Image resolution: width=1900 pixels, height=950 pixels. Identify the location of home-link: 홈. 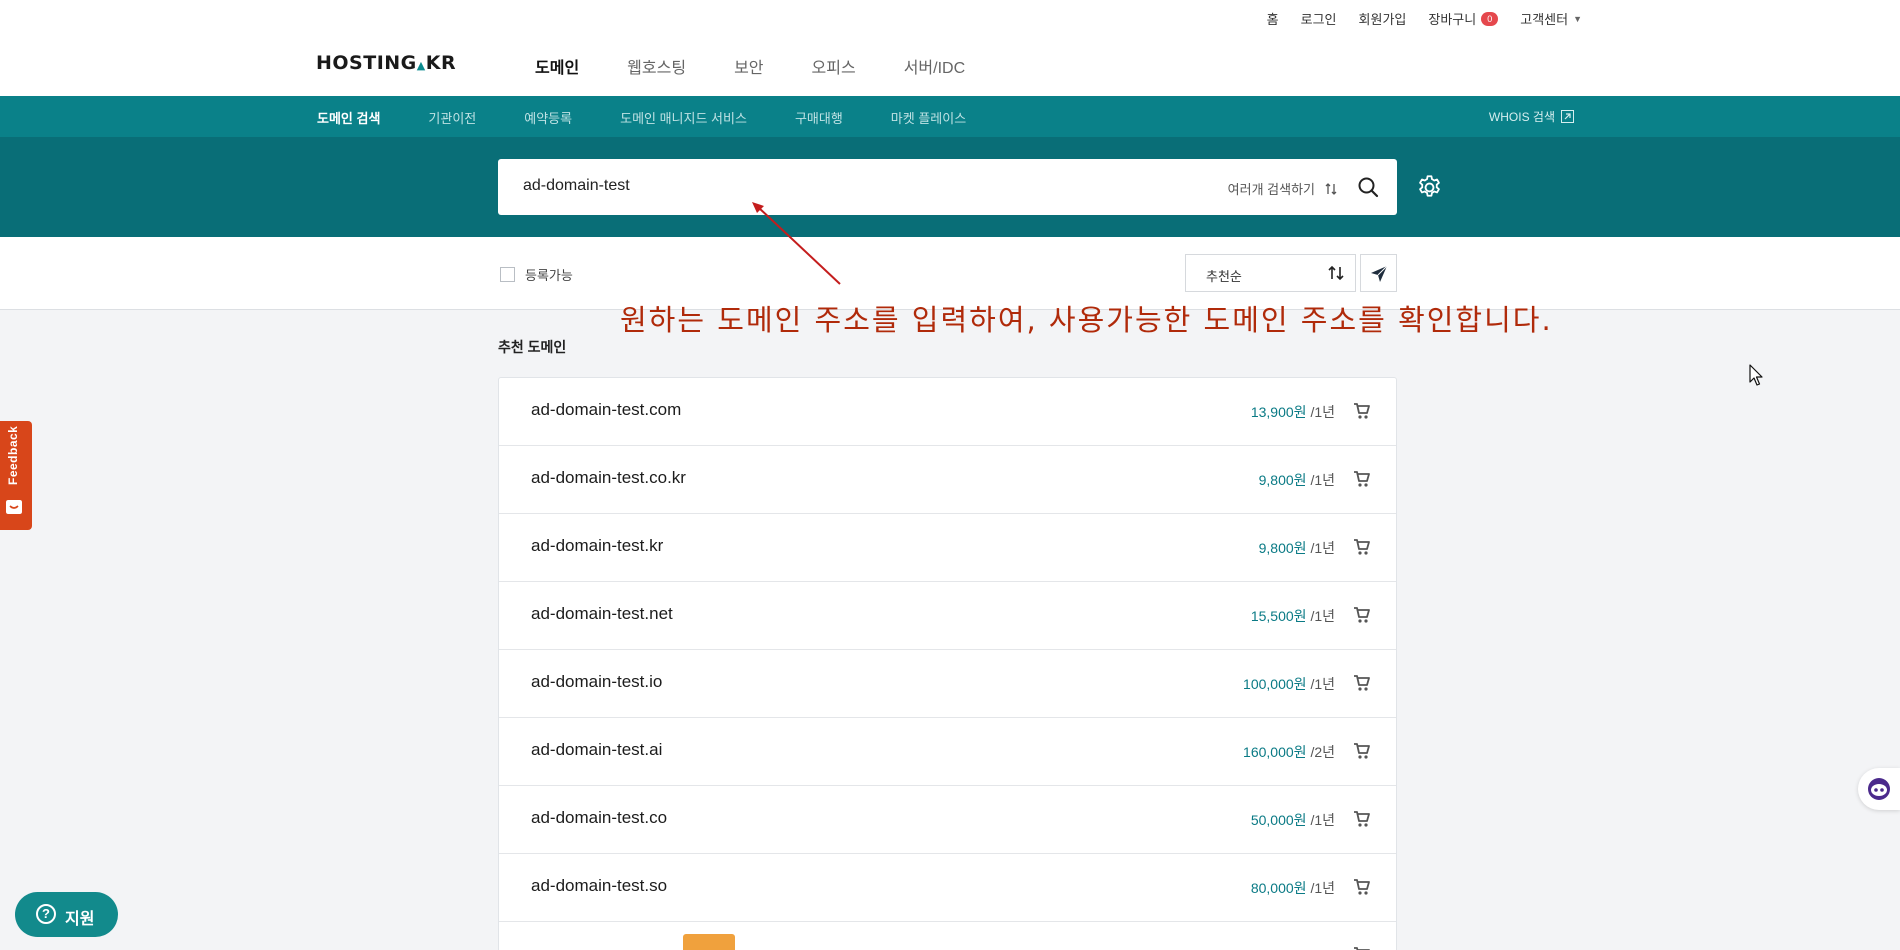
(1273, 18).